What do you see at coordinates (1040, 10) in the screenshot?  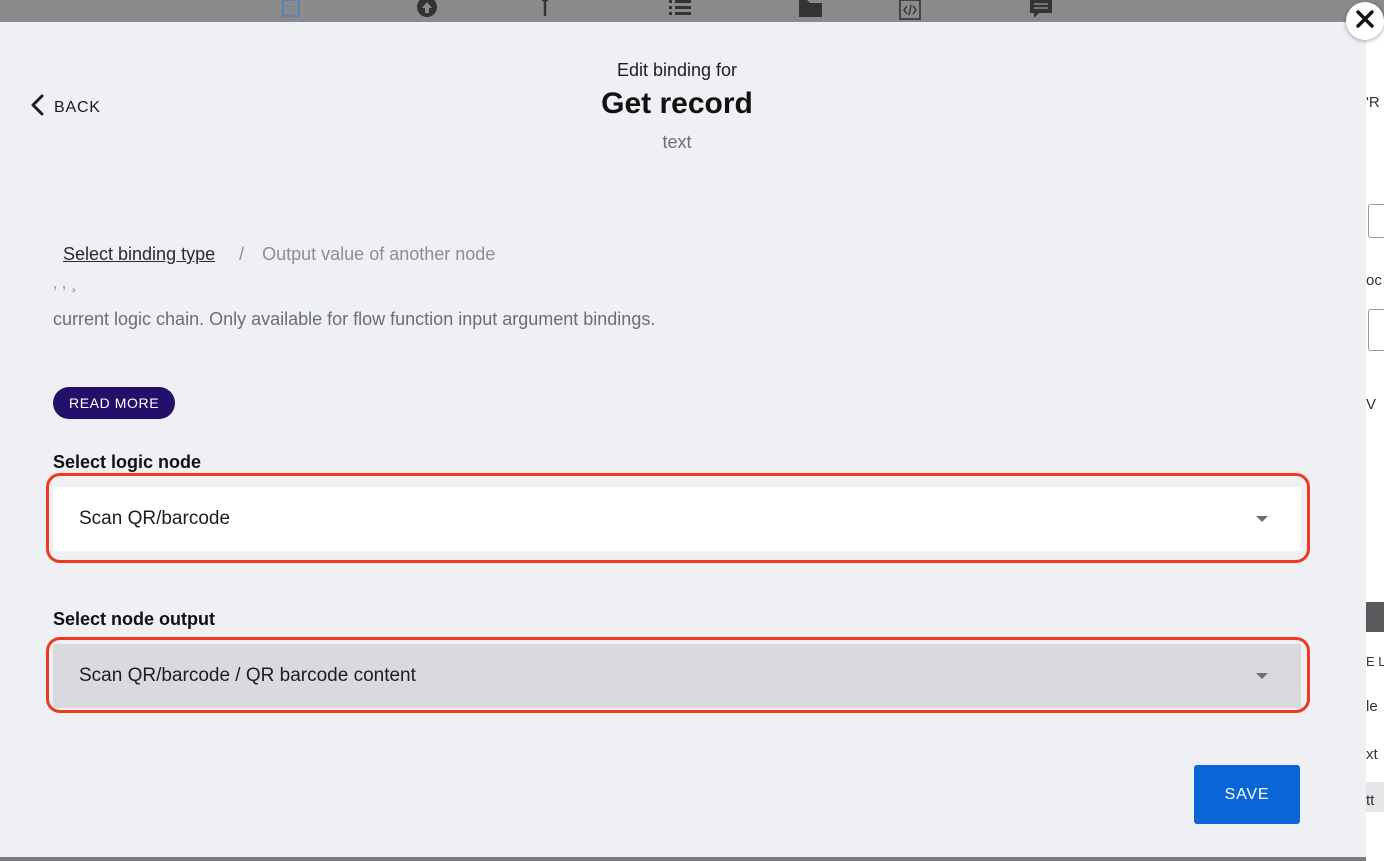 I see `comment-icon` at bounding box center [1040, 10].